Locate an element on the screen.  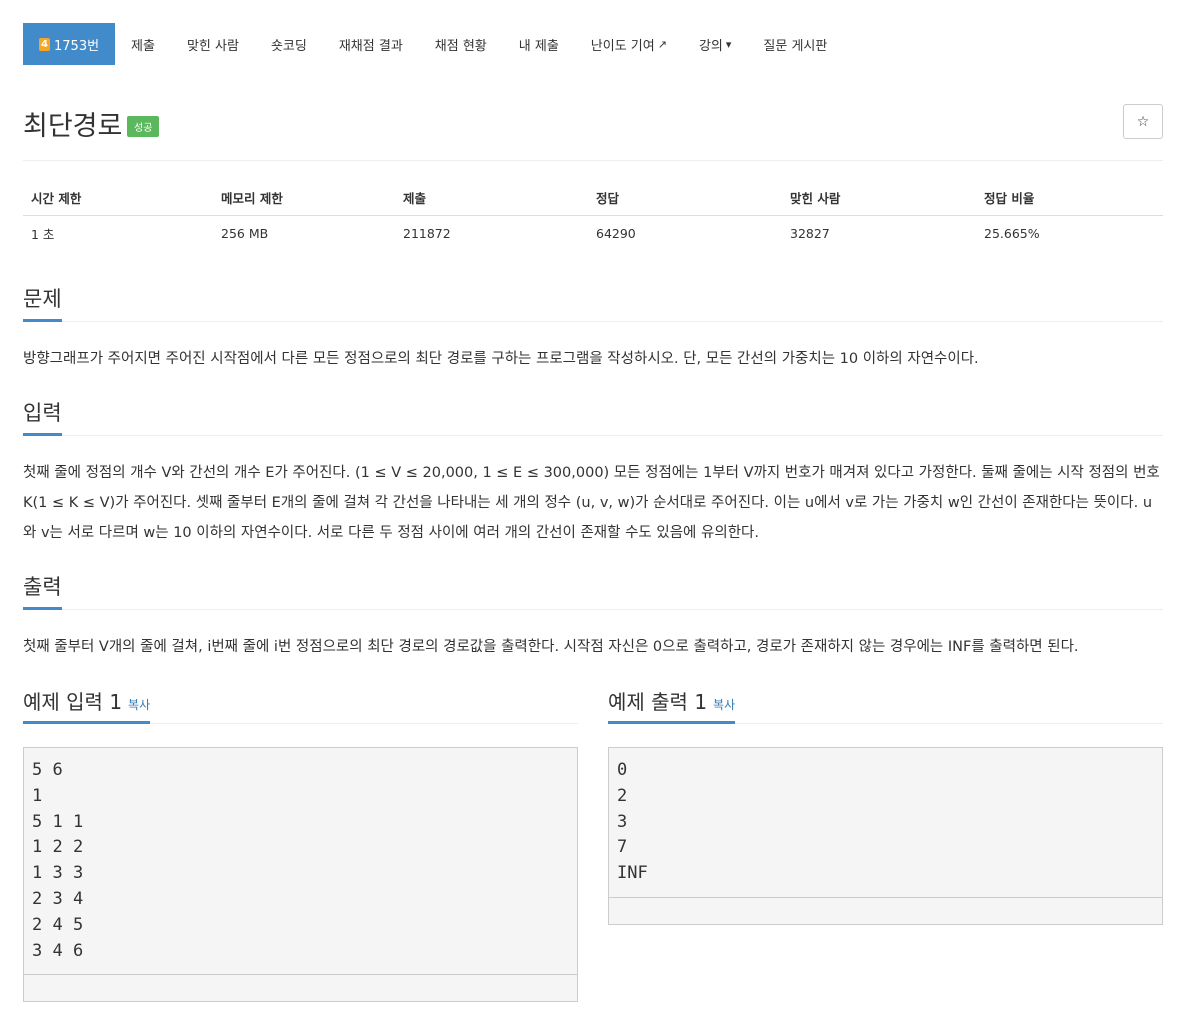
value-memory-limit: 256 MB is located at coordinates (245, 233).